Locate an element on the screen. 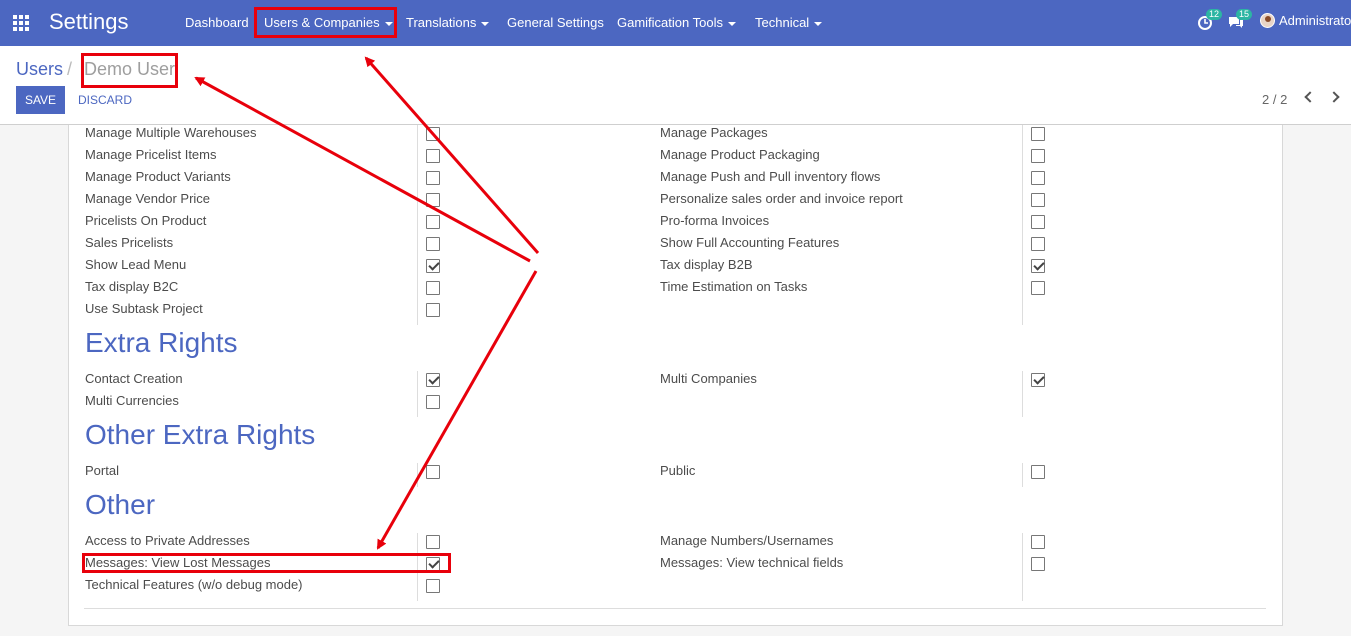 This screenshot has width=1351, height=636. menu-technical: Technical is located at coordinates (789, 22).